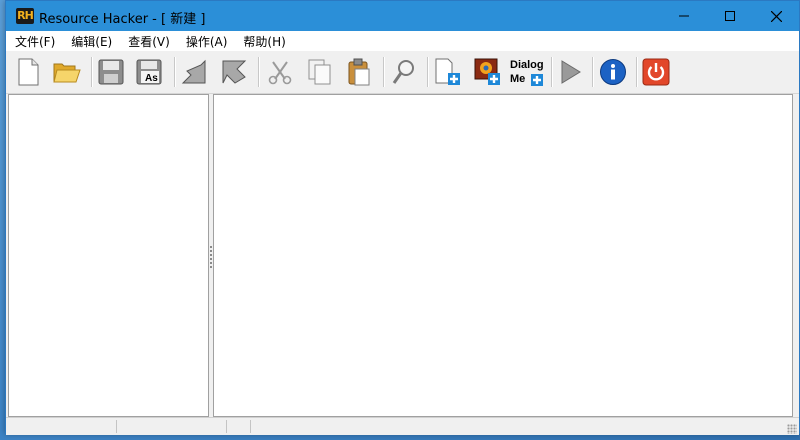 This screenshot has height=440, width=800. I want to click on resize-grip-icon, so click(792, 429).